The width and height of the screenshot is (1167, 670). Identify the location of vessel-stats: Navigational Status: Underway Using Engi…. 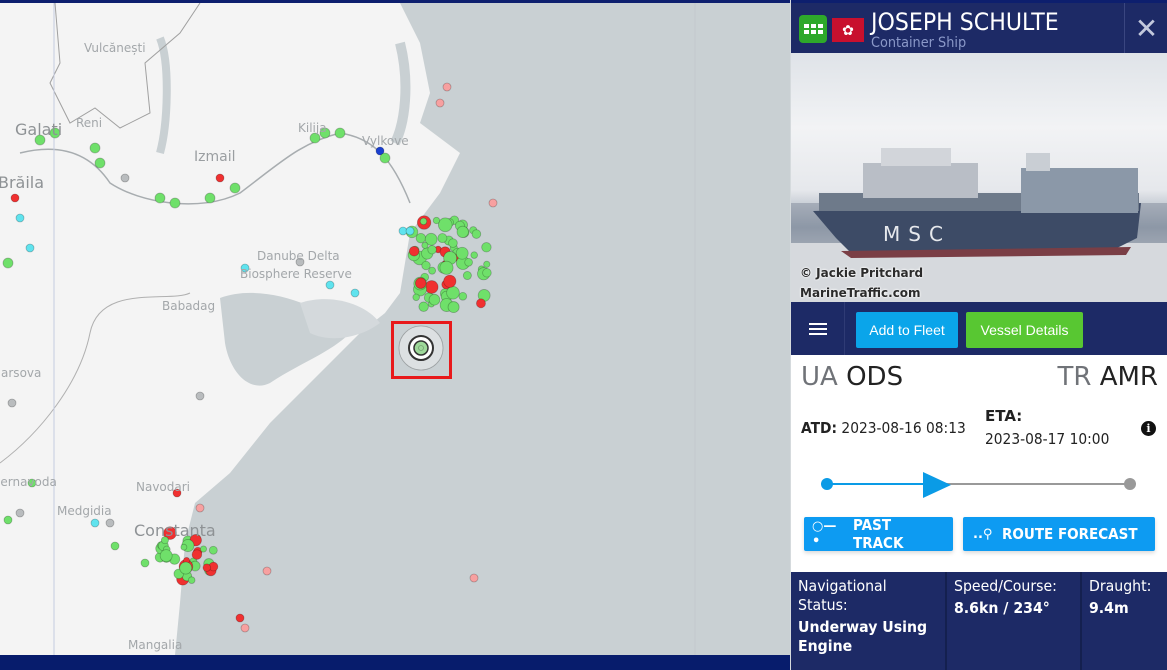
(979, 621).